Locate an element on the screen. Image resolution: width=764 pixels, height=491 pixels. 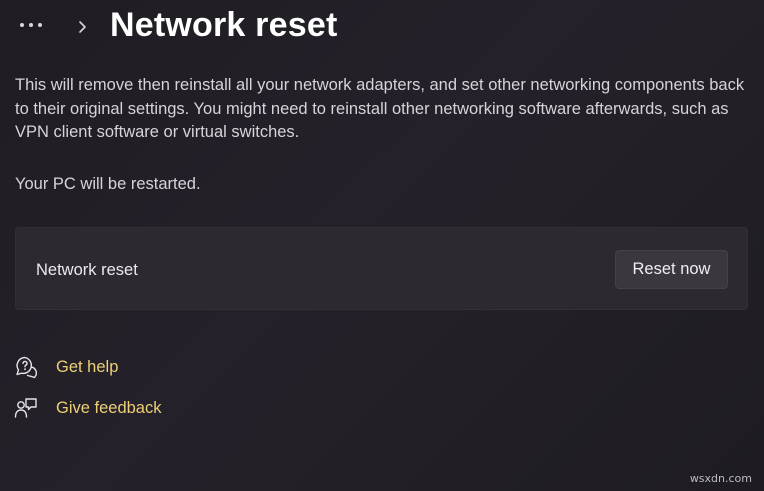
watermark: wsxdn.com is located at coordinates (720, 478).